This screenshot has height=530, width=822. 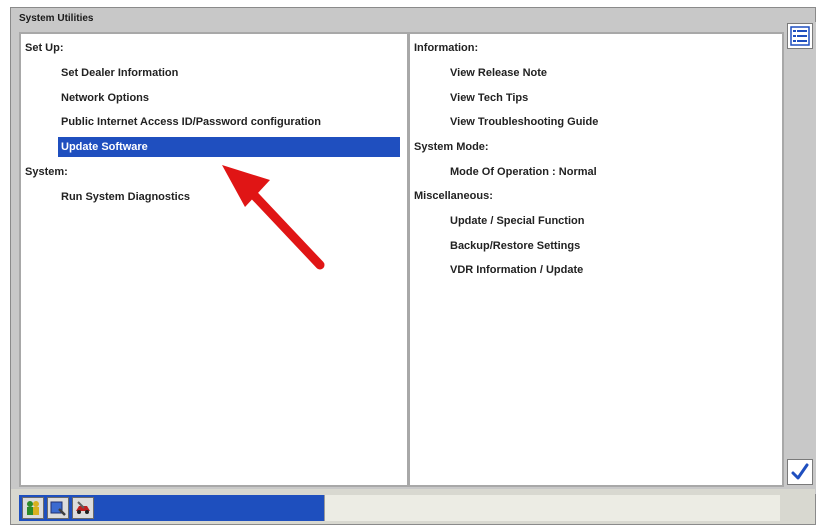 What do you see at coordinates (489, 98) in the screenshot?
I see `menu-item-view-tech-tips: View Tech Tips` at bounding box center [489, 98].